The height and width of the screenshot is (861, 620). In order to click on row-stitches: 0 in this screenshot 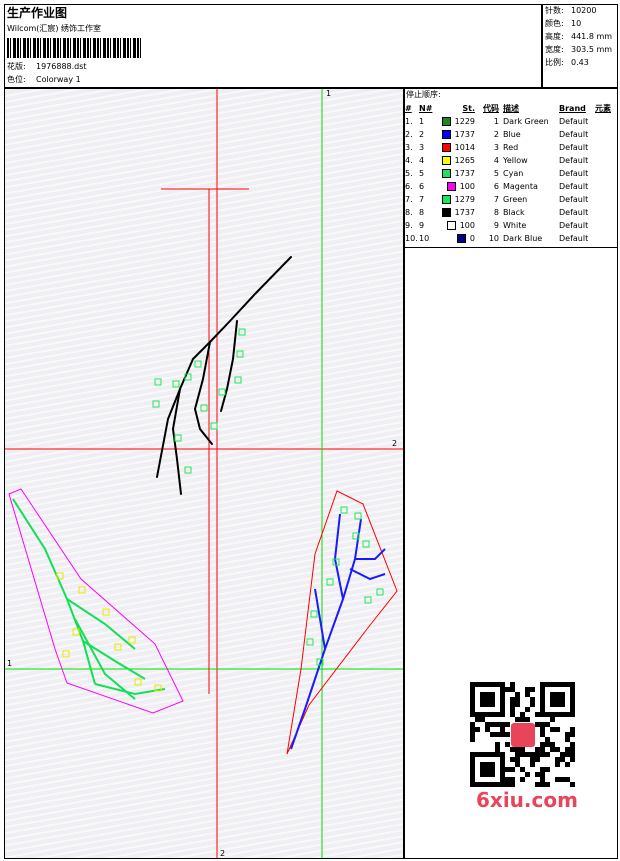, I will do `click(457, 238)`.